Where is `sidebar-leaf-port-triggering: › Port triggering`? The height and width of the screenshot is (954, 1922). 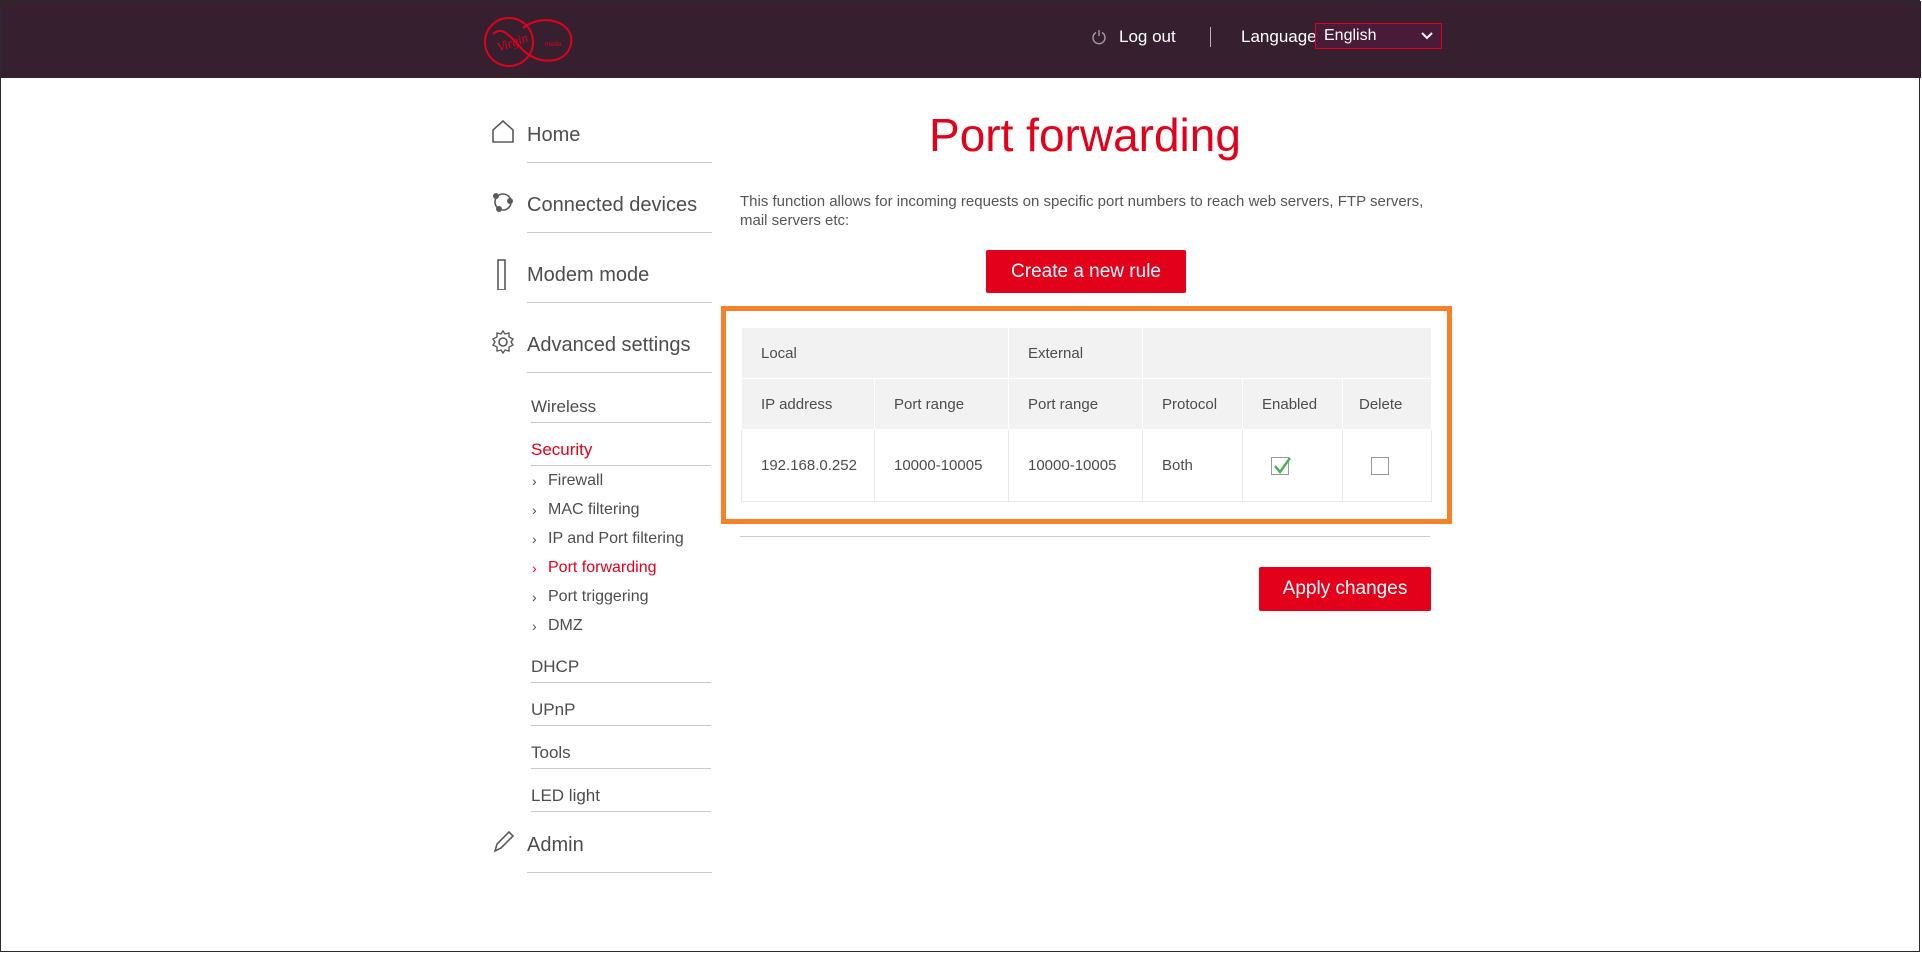 sidebar-leaf-port-triggering: › Port triggering is located at coordinates (590, 597).